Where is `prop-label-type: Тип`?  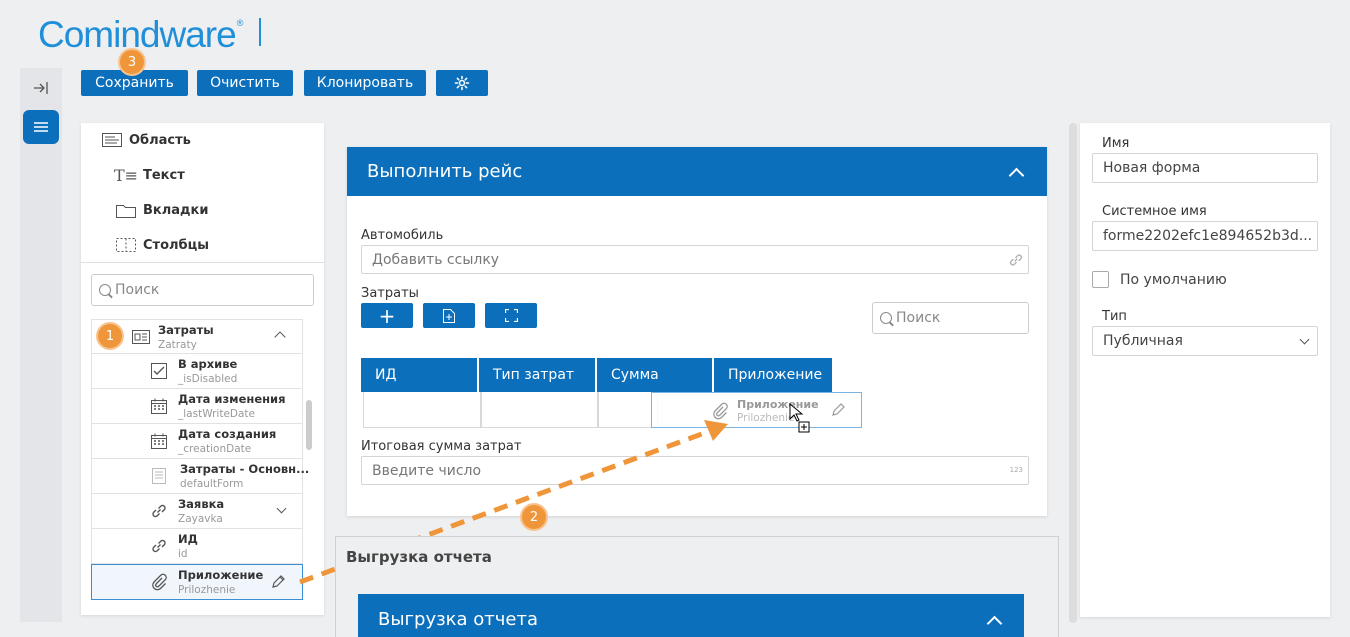 prop-label-type: Тип is located at coordinates (1114, 316).